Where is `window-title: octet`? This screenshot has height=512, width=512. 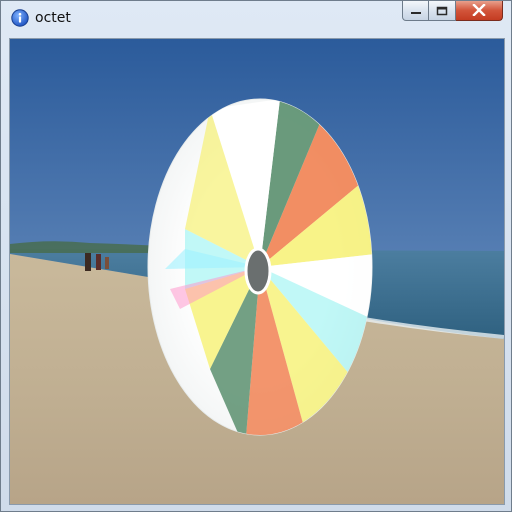
window-title: octet is located at coordinates (53, 18).